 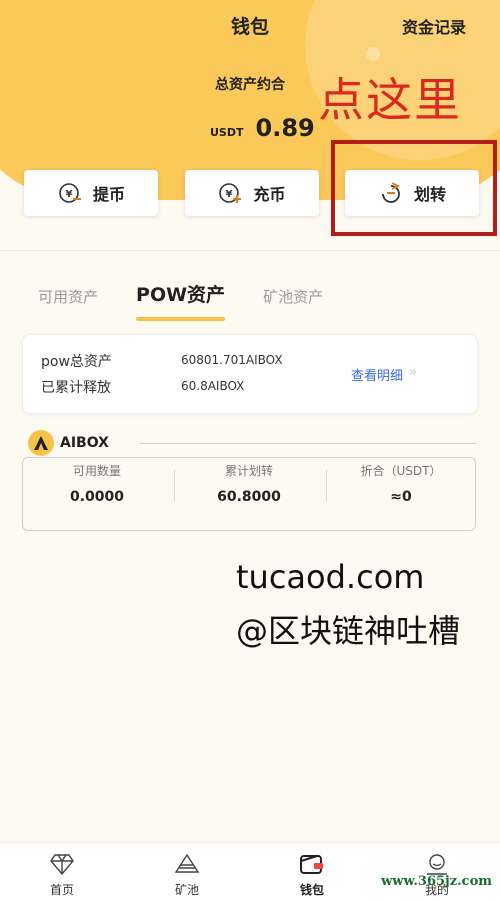 What do you see at coordinates (269, 194) in the screenshot?
I see `deposit-label: 充币` at bounding box center [269, 194].